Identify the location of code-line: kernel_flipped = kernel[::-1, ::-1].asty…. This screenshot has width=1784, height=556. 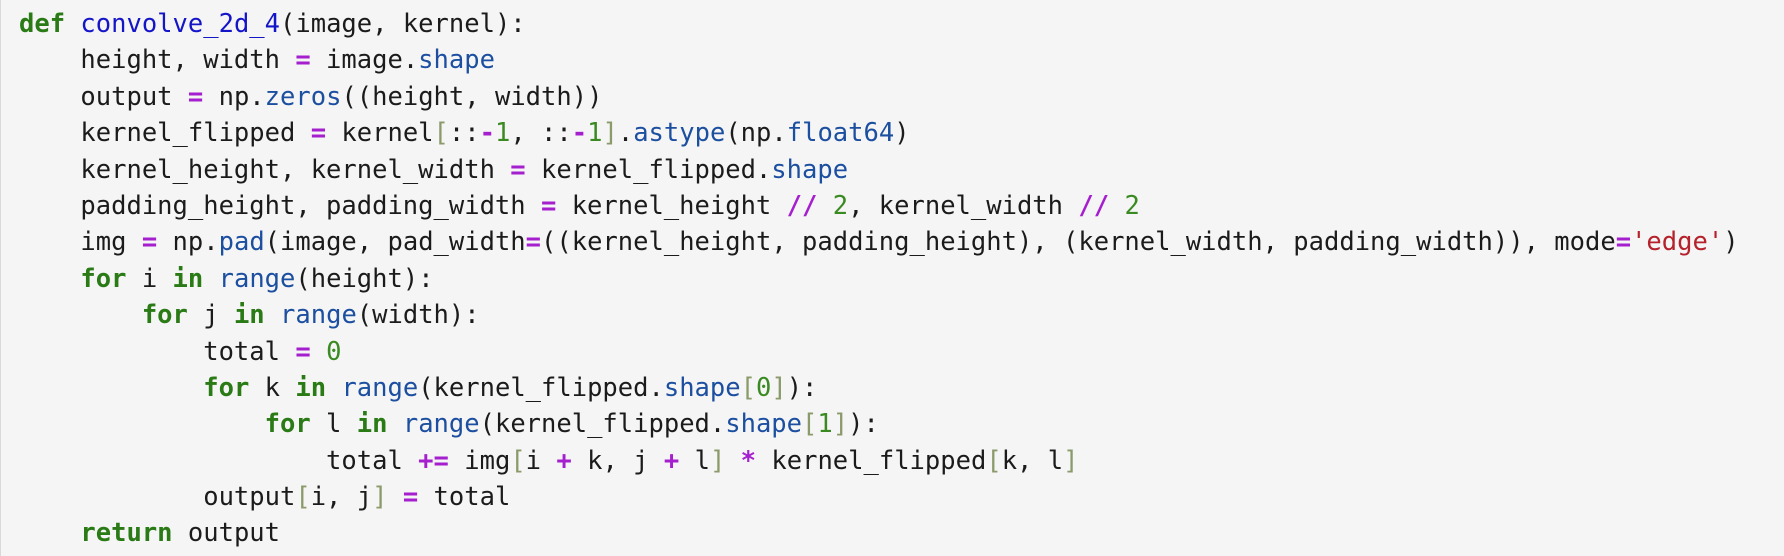
(879, 133).